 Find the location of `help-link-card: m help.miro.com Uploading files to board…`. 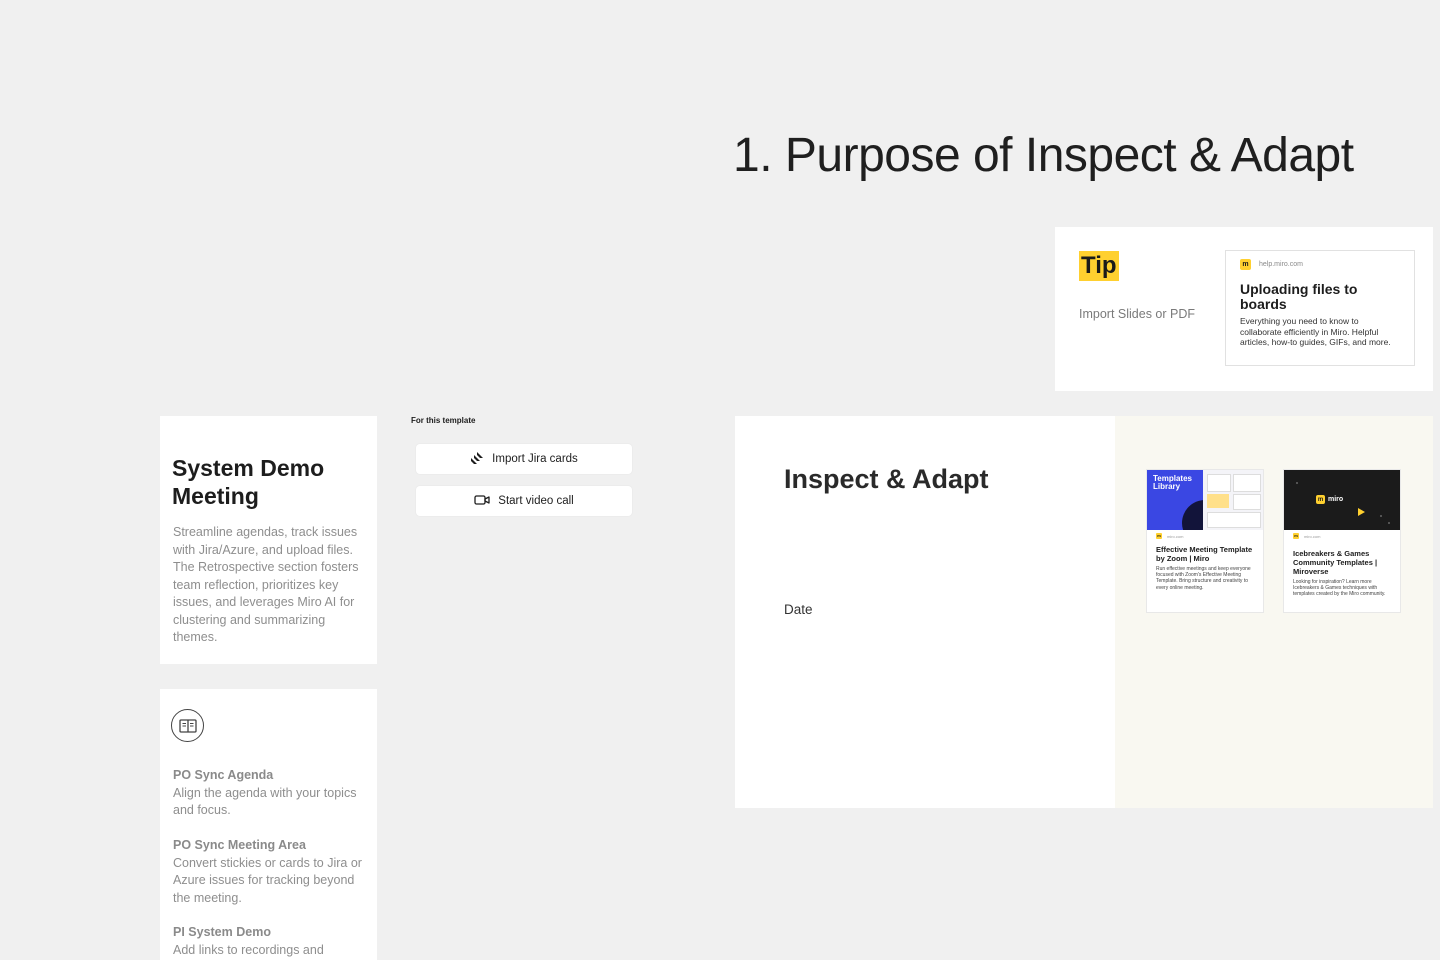

help-link-card: m help.miro.com Uploading files to board… is located at coordinates (1320, 308).